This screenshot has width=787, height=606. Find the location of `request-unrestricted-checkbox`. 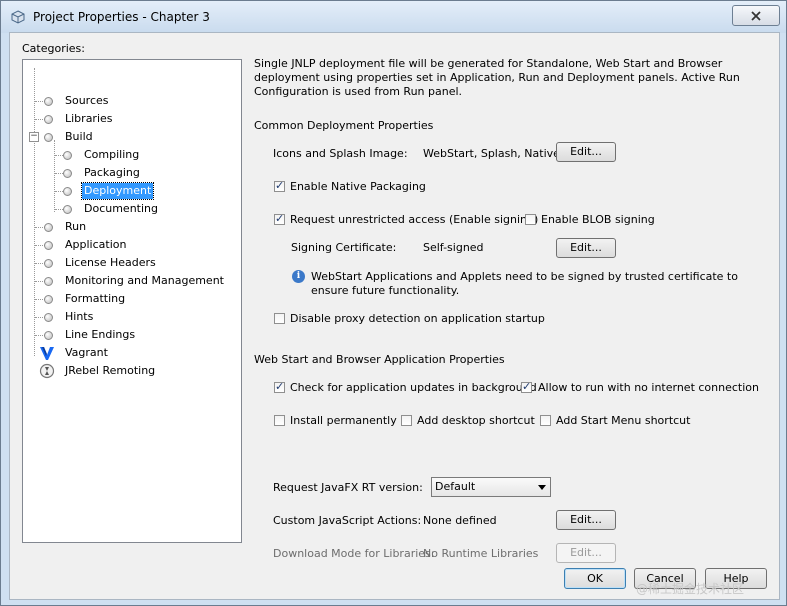

request-unrestricted-checkbox is located at coordinates (279, 218).